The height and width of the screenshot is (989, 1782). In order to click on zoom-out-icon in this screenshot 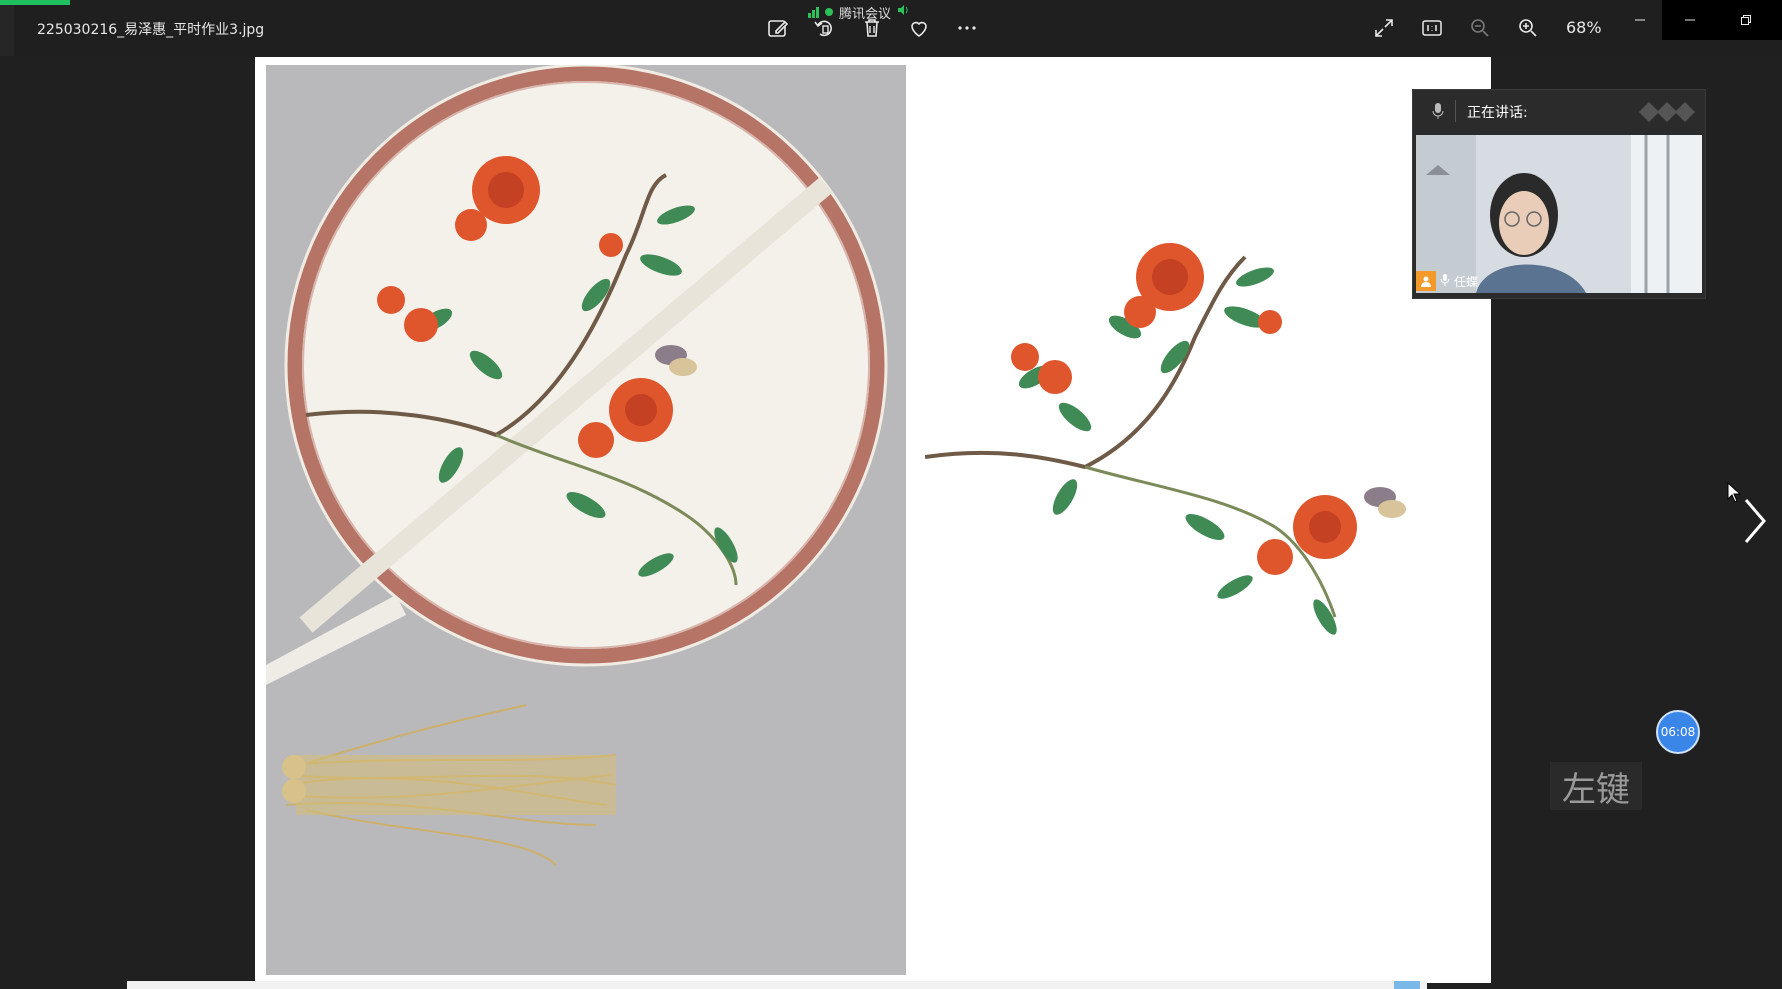, I will do `click(1480, 28)`.